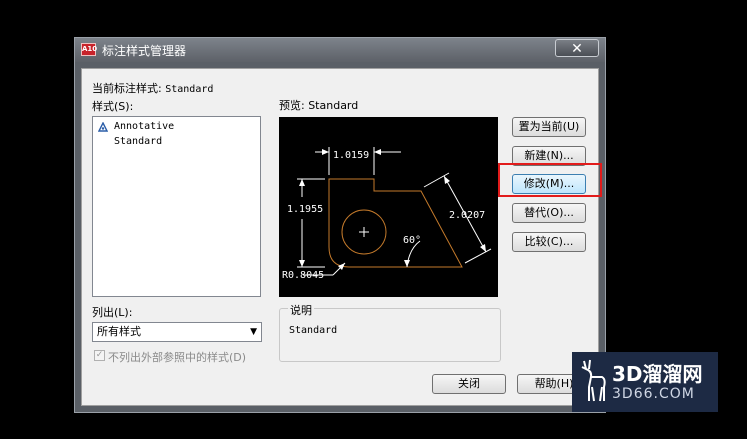 The height and width of the screenshot is (439, 747). Describe the element at coordinates (550, 180) in the screenshot. I see `modify-button-highlight` at that location.